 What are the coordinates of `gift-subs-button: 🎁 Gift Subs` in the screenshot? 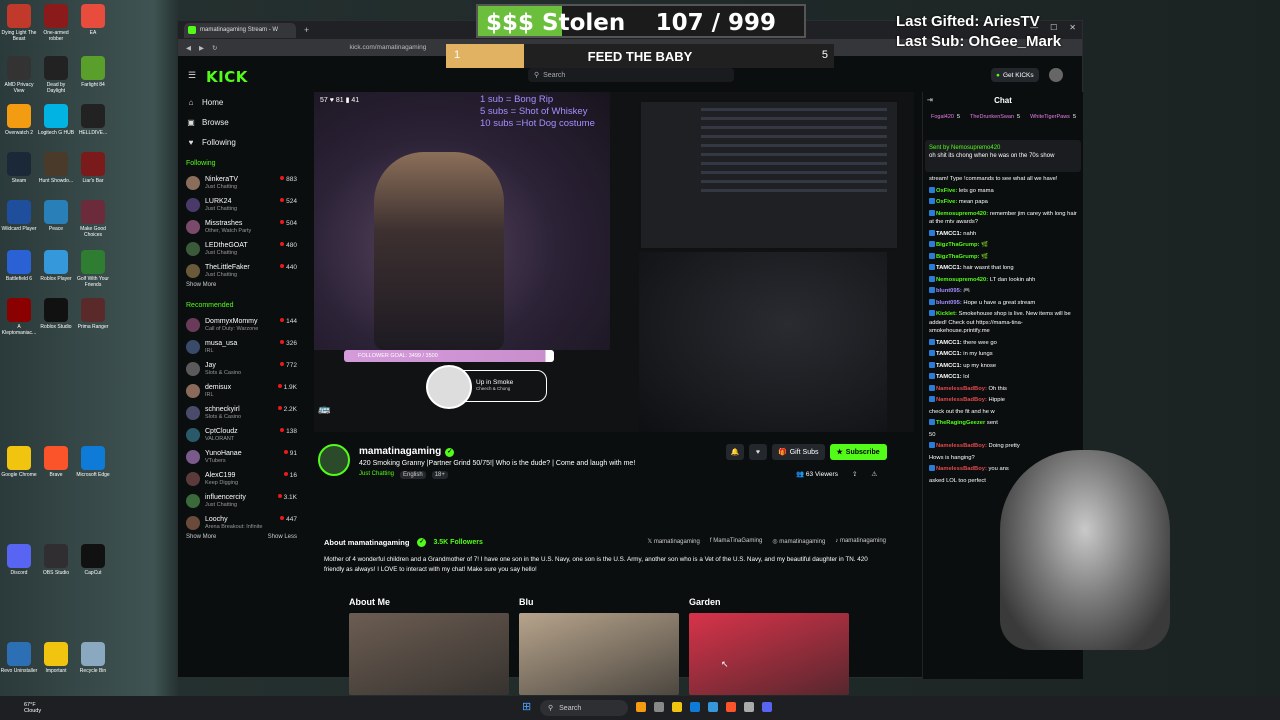 It's located at (798, 452).